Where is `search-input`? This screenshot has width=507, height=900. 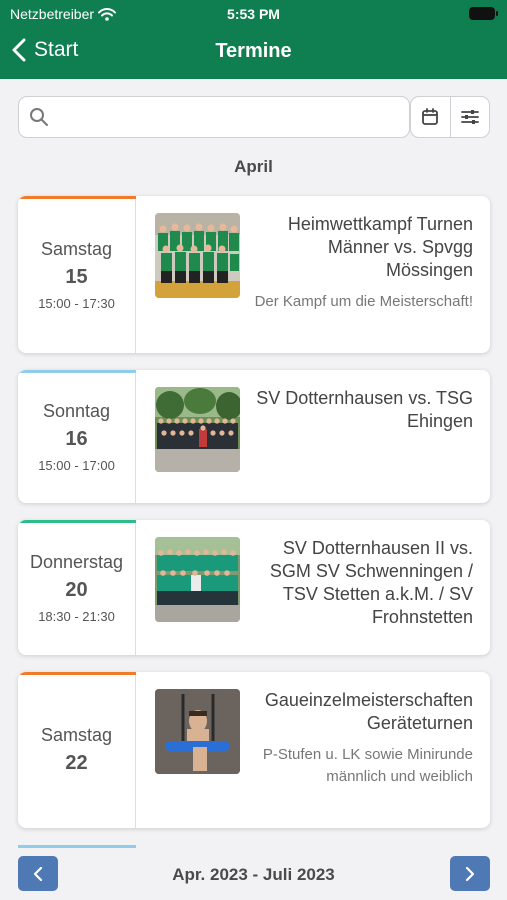 search-input is located at coordinates (229, 117).